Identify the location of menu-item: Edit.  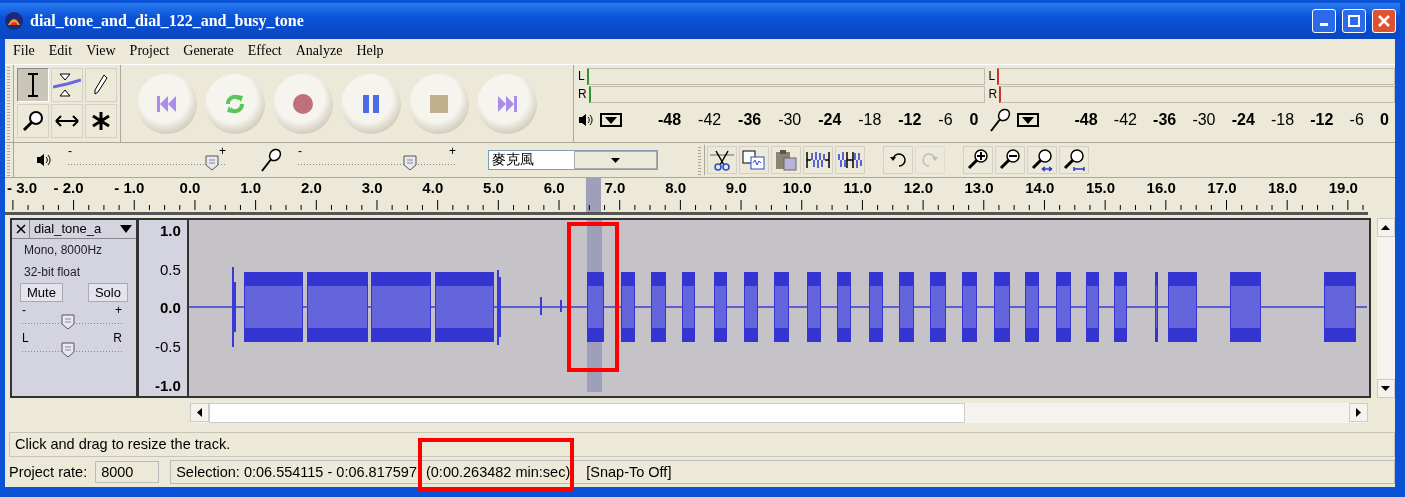
(60, 51).